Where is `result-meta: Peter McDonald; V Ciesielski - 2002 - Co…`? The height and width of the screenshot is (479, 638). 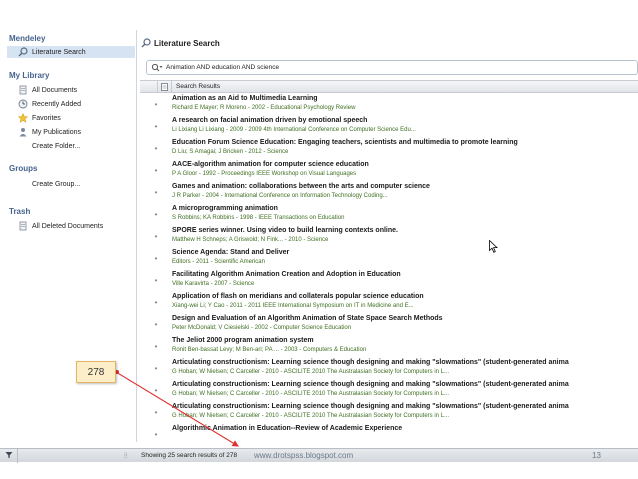
result-meta: Peter McDonald; V Ciesielski - 2002 - Co… is located at coordinates (262, 328).